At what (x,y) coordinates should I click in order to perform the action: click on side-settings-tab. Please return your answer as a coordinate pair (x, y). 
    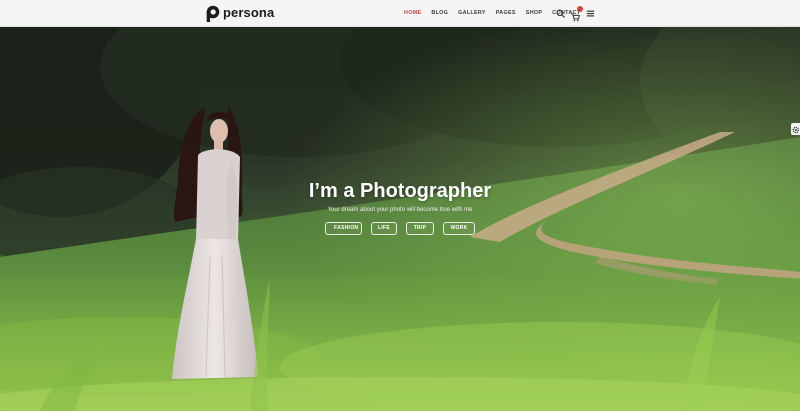
    Looking at the image, I should click on (795, 129).